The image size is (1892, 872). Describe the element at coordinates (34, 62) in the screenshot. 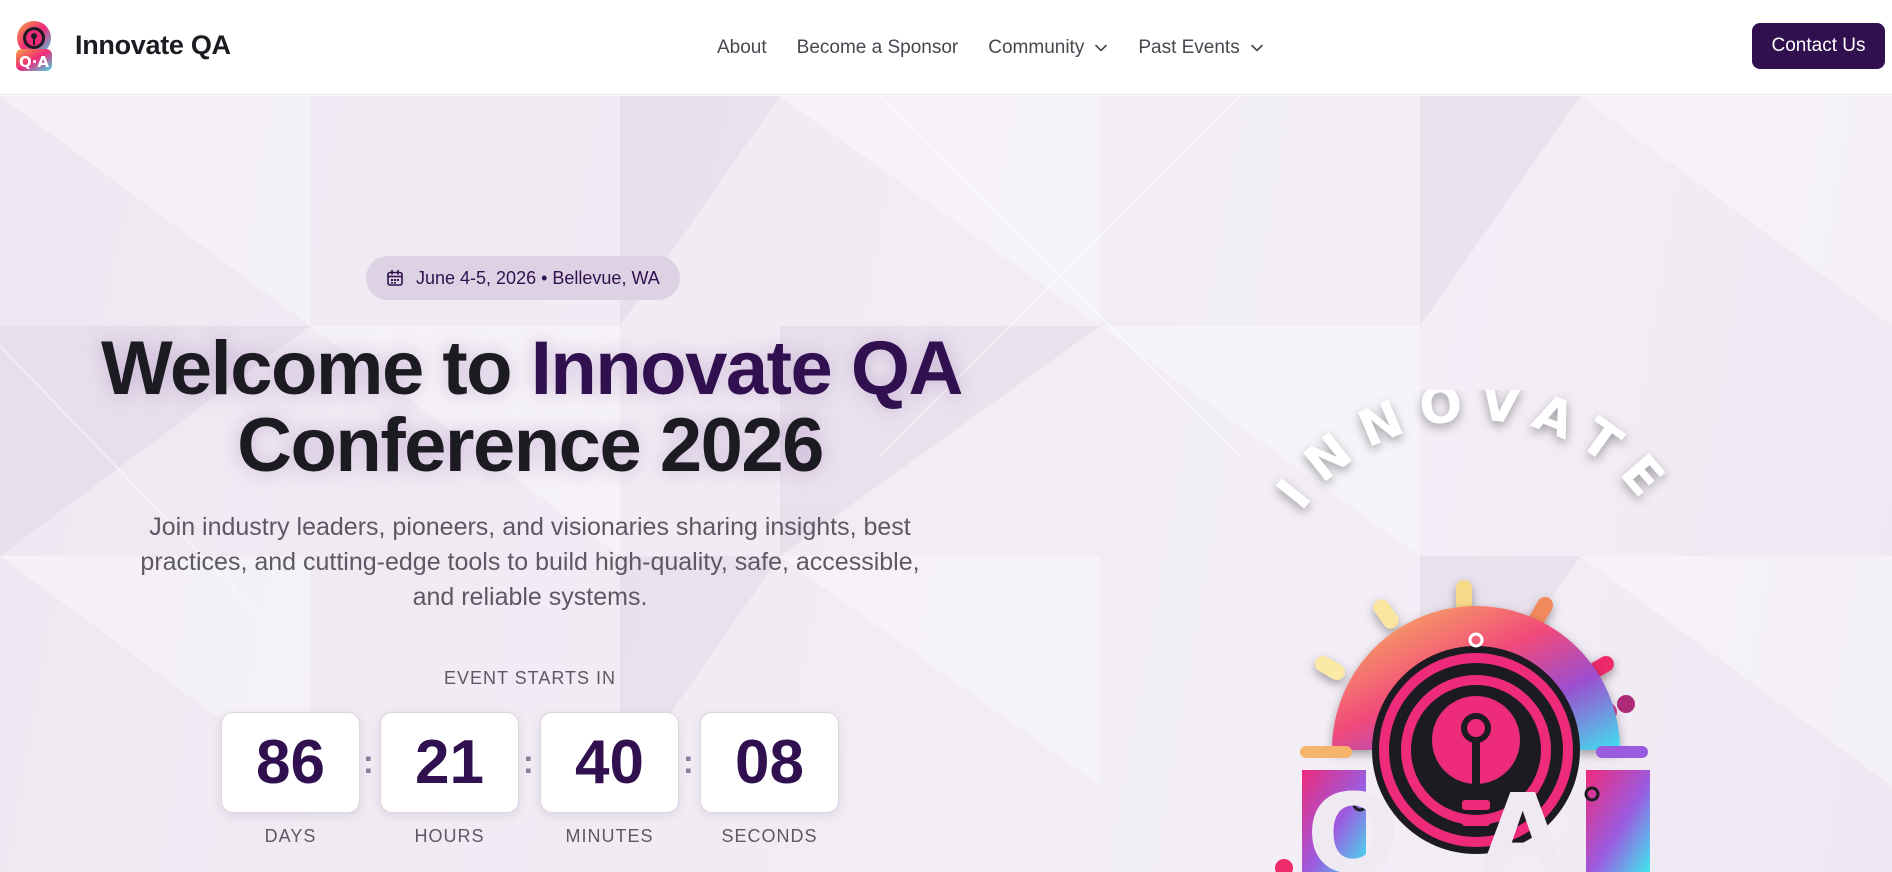

I see `svg-text: Q·A` at that location.